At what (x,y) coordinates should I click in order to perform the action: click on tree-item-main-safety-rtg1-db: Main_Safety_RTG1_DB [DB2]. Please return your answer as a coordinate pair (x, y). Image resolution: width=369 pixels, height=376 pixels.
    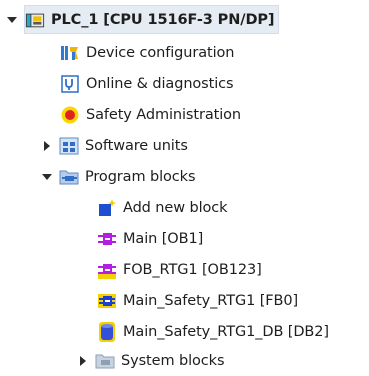
    Looking at the image, I should click on (184, 331).